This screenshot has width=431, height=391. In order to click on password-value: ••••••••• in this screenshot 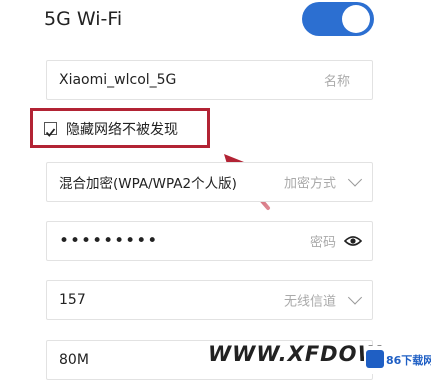, I will do `click(109, 241)`.